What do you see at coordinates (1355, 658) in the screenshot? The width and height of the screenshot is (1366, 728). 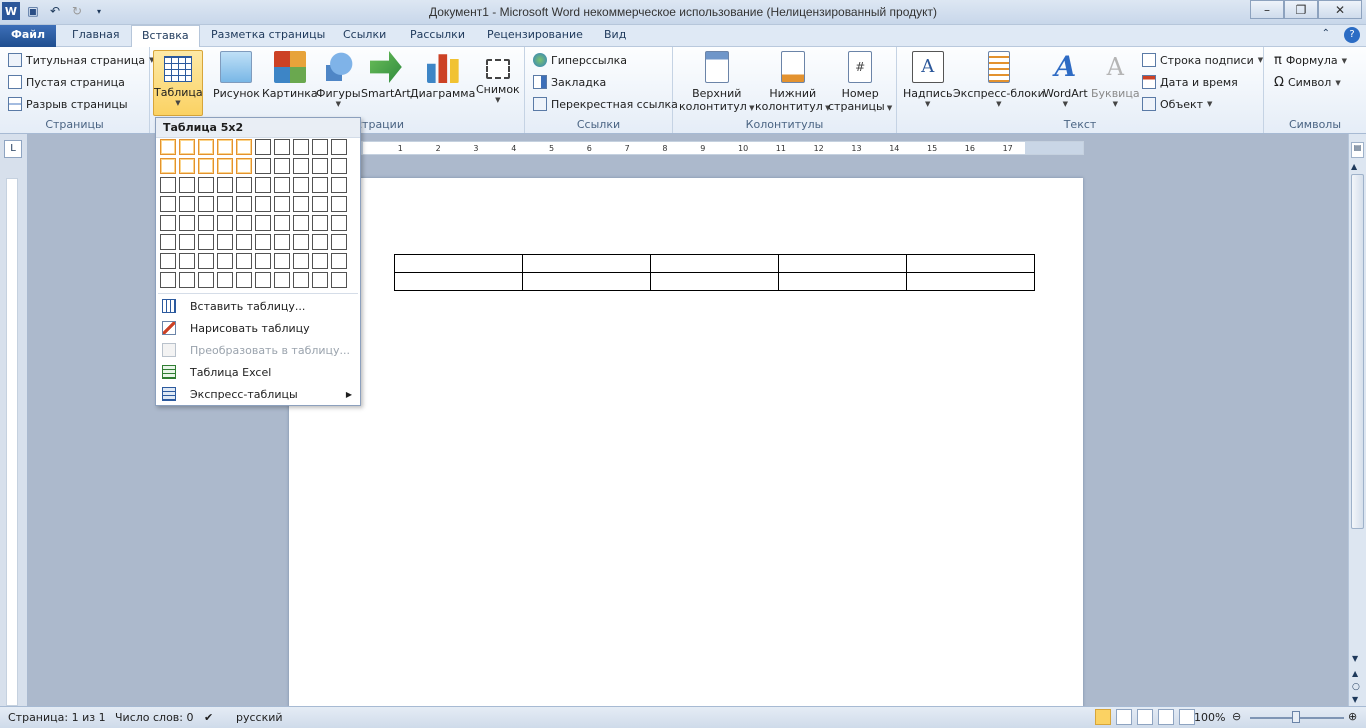 I see `scroll-down-icon: ▼` at bounding box center [1355, 658].